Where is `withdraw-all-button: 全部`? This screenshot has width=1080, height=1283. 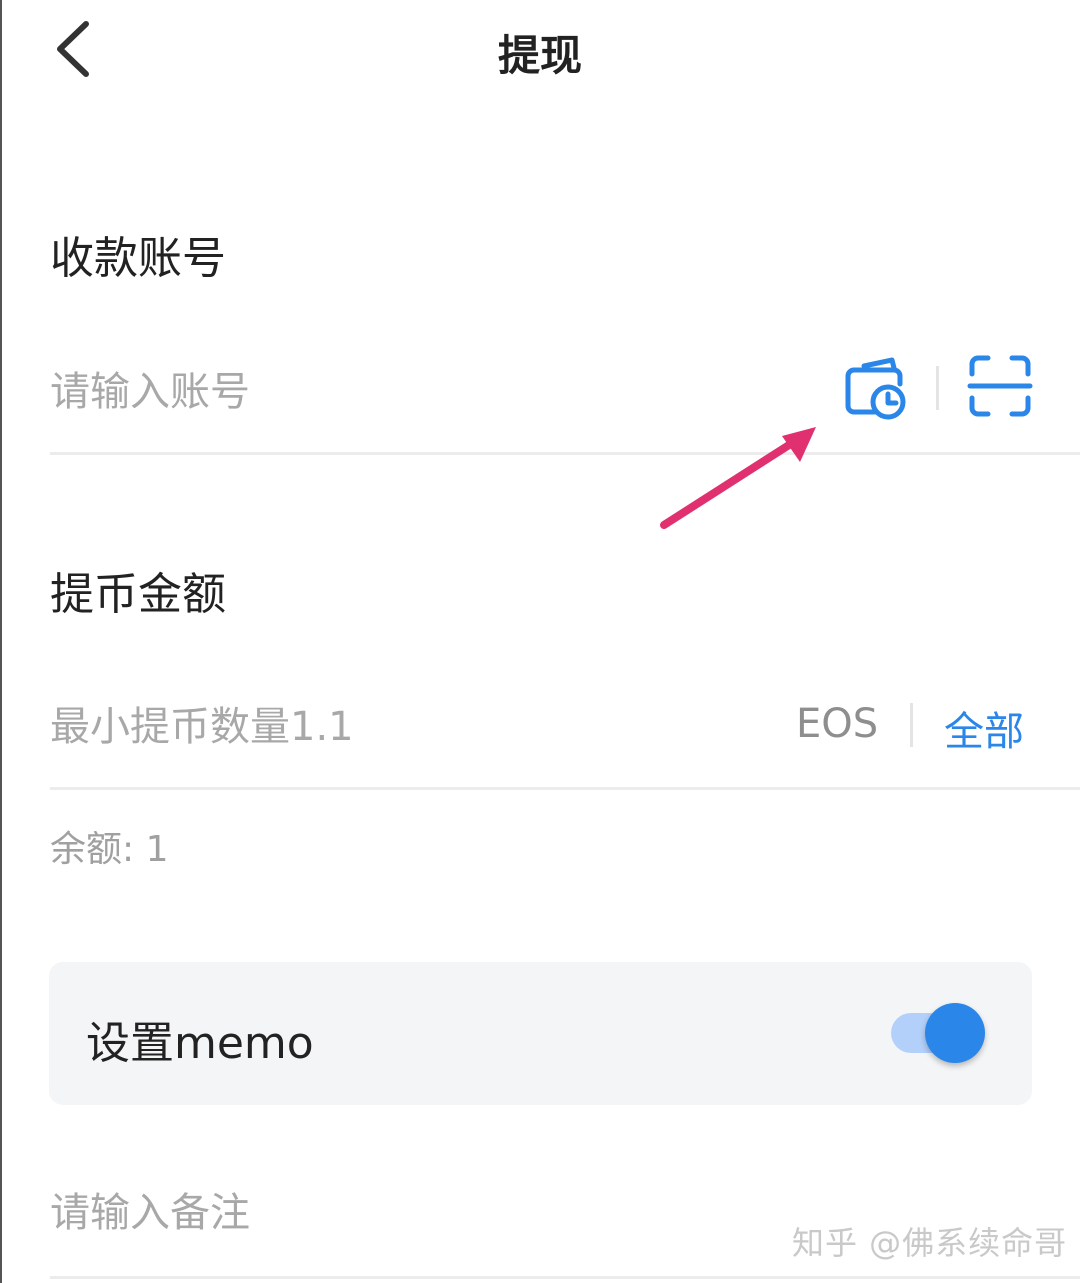 withdraw-all-button: 全部 is located at coordinates (984, 728).